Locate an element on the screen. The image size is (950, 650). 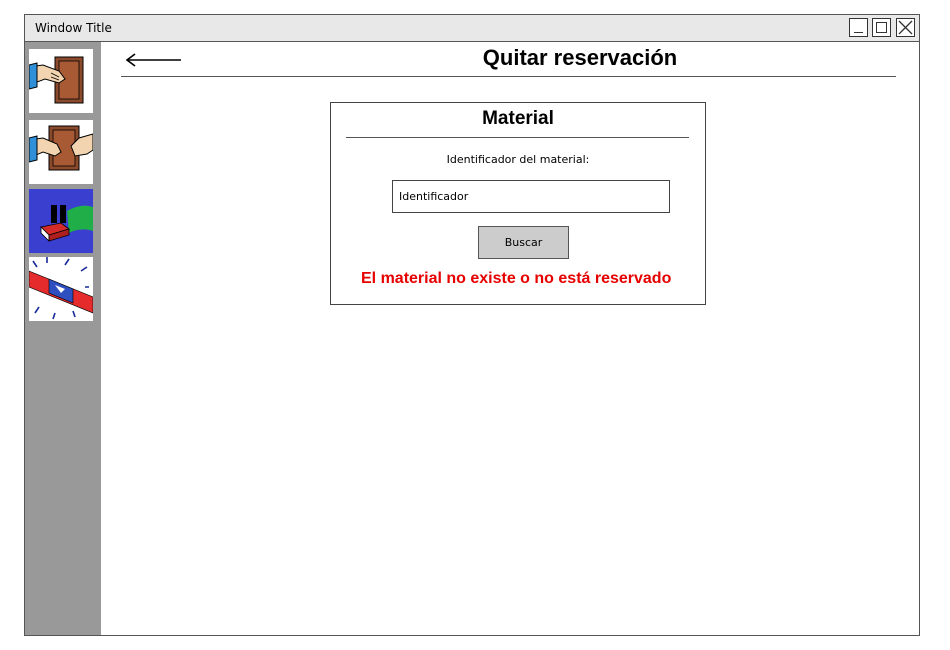
sidebar-item-reserve is located at coordinates (61, 81).